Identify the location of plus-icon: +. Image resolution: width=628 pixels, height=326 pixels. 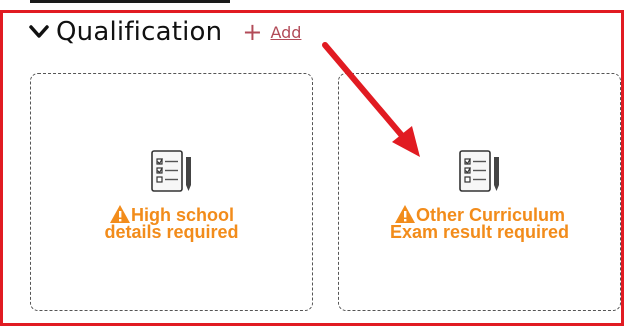
(252, 32).